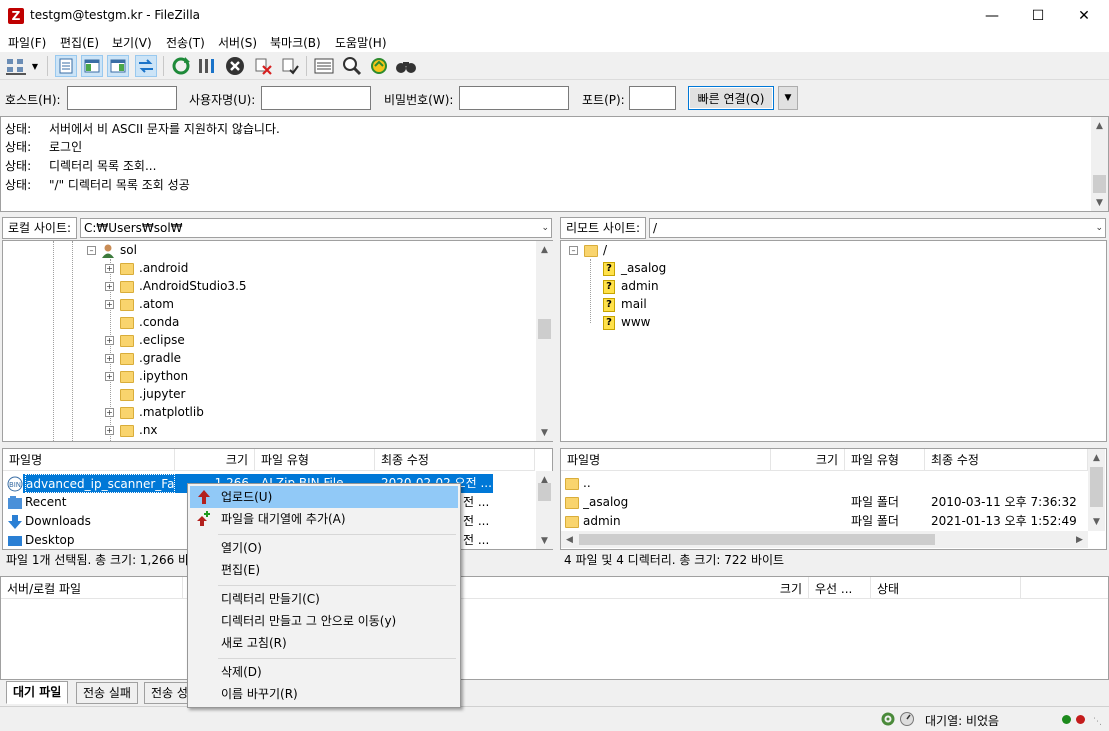 The height and width of the screenshot is (731, 1109). I want to click on tree-item: ? mail, so click(625, 304).